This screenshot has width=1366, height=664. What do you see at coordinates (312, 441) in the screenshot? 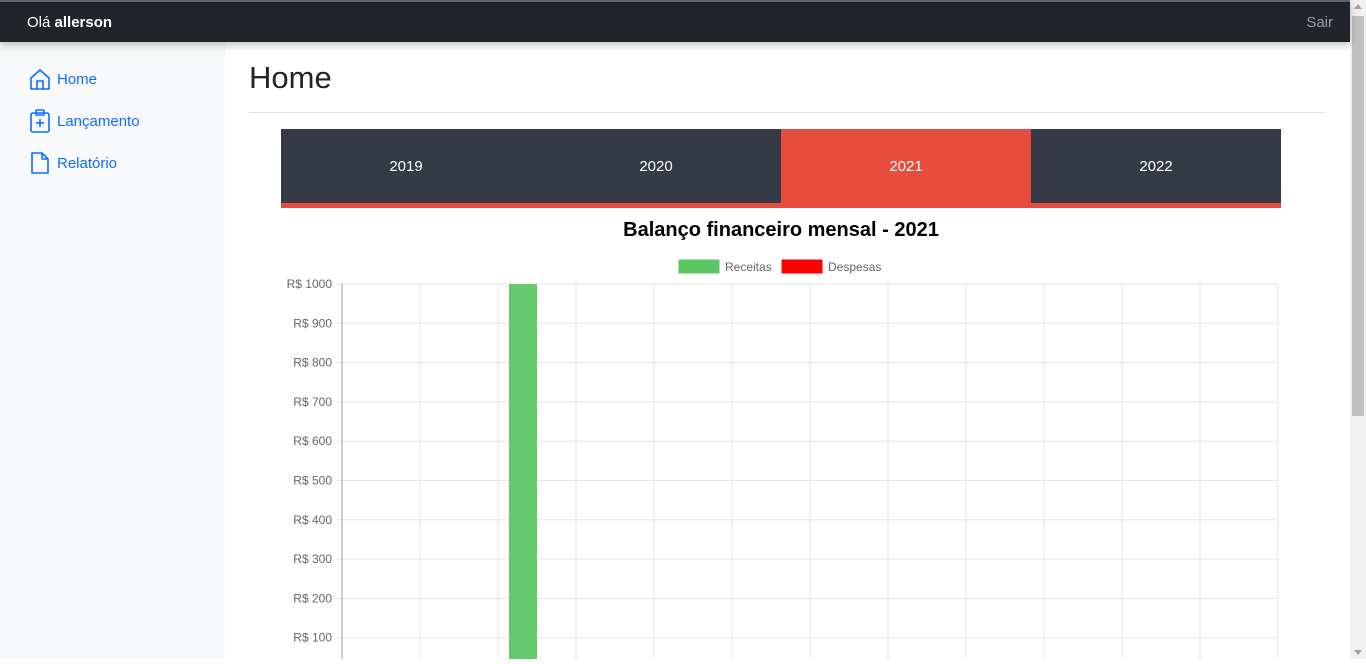
I see `y-tick-label: R$ 600` at bounding box center [312, 441].